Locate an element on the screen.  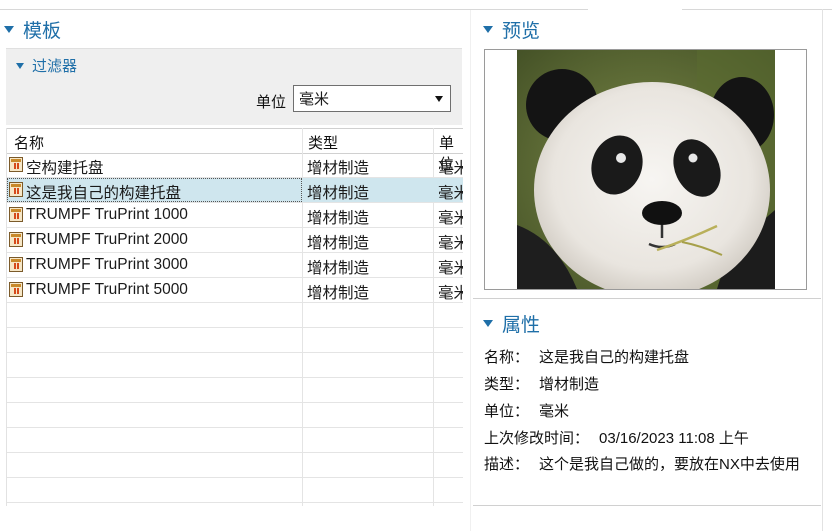
table-header: 名称 类型 单位 is located at coordinates (235, 150).